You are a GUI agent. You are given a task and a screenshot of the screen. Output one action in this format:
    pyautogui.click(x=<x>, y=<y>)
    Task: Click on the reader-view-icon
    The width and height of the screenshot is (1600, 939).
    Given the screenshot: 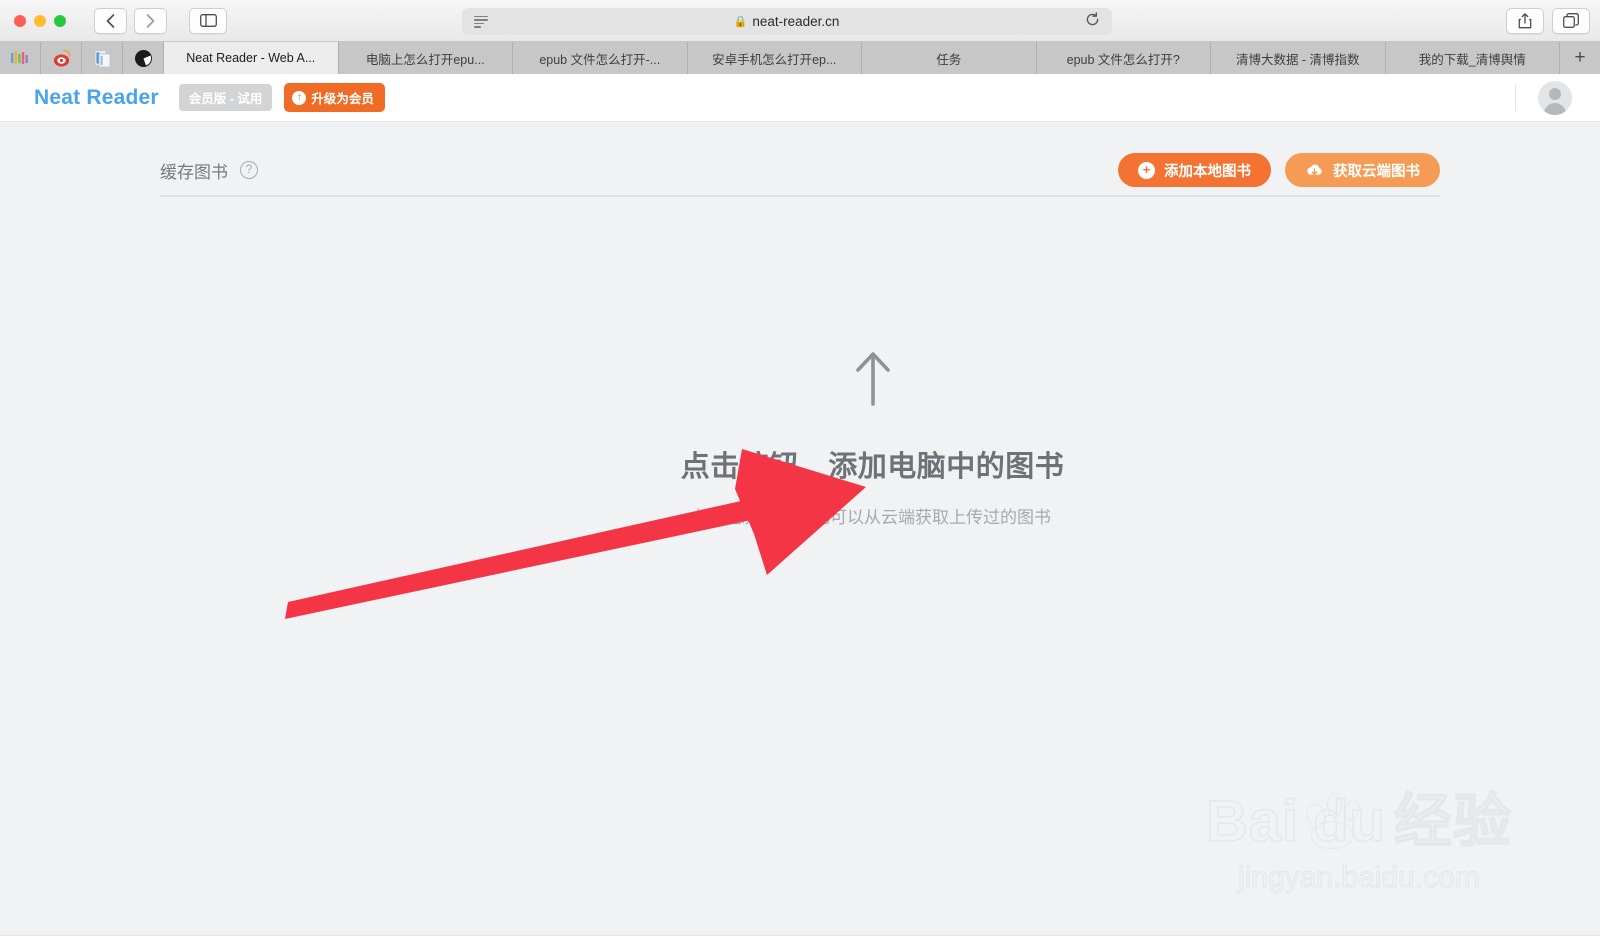 What is the action you would take?
    pyautogui.click(x=481, y=21)
    